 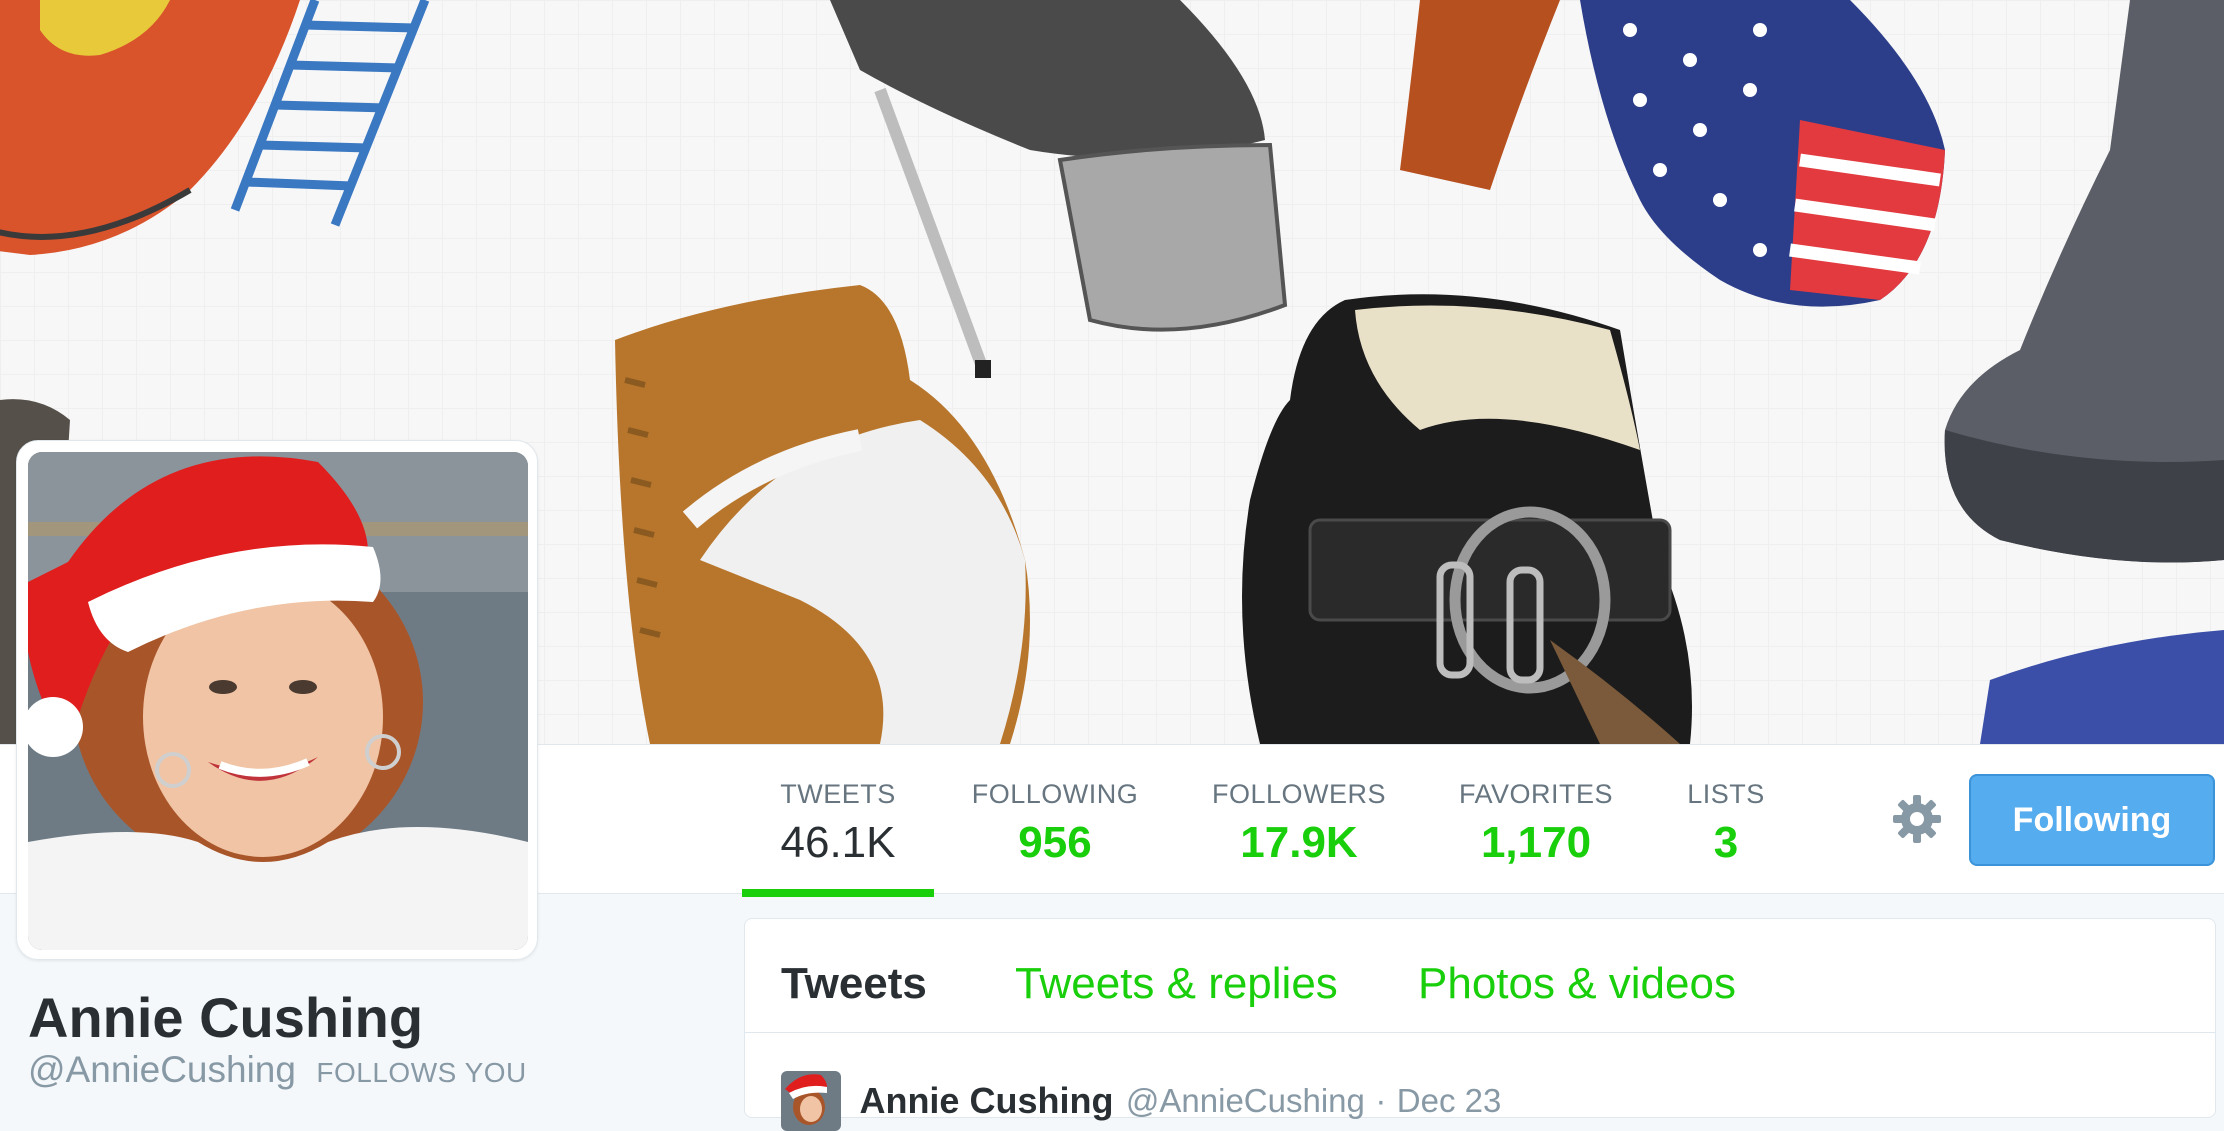 I want to click on tweet-header: Annie Cushing @AnnieCushing · Dec 23, so click(x=1141, y=1101).